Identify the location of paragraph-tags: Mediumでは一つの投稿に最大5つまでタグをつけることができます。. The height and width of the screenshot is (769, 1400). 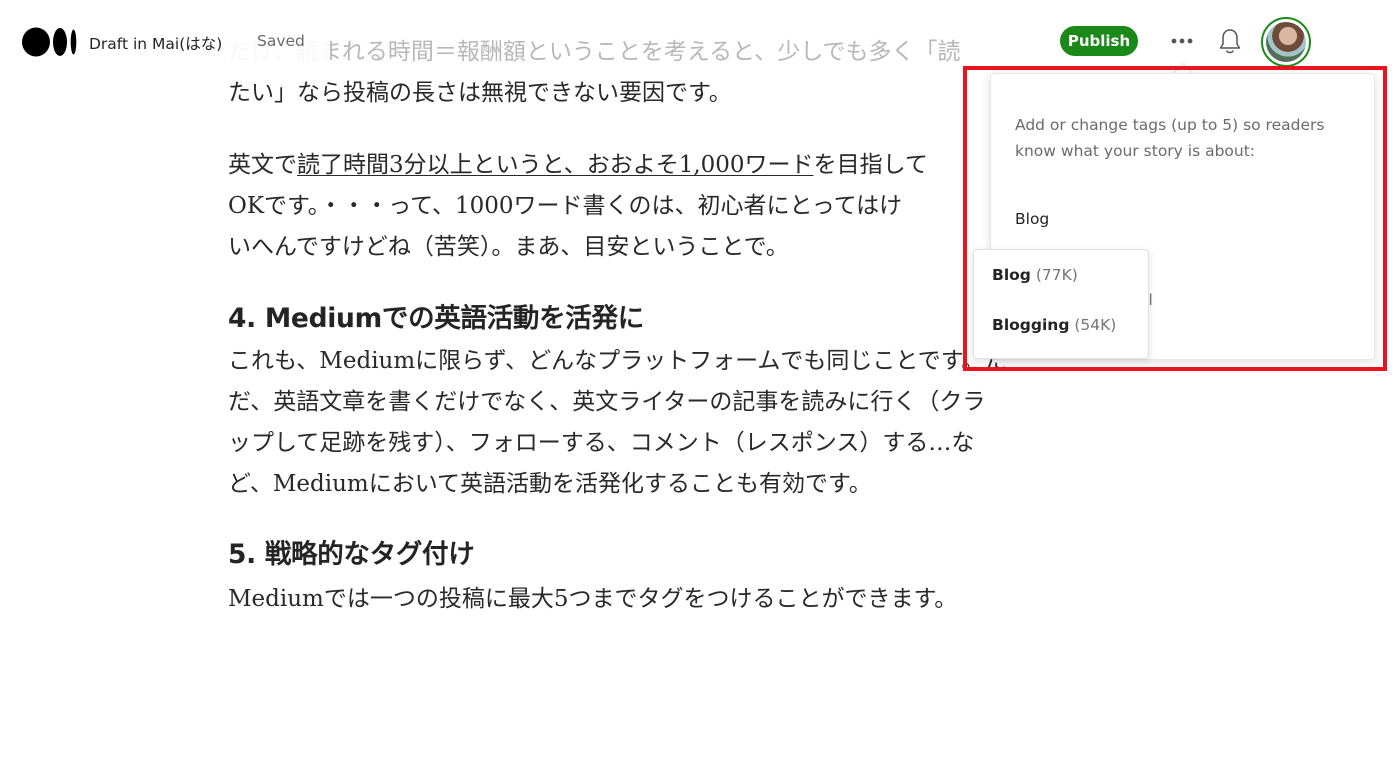
(663, 599).